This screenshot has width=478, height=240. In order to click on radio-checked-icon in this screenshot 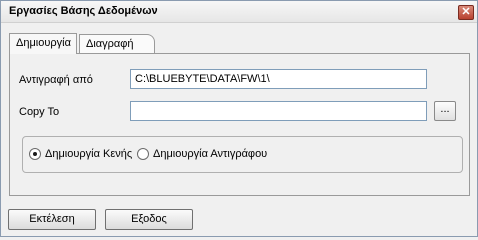, I will do `click(35, 154)`.